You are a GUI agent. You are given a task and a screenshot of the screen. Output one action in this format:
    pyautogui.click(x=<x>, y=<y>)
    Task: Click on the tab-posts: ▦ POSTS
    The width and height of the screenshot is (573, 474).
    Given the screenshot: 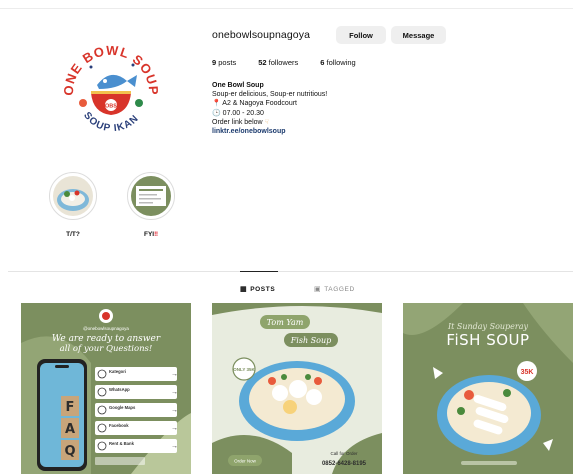 What is the action you would take?
    pyautogui.click(x=258, y=289)
    